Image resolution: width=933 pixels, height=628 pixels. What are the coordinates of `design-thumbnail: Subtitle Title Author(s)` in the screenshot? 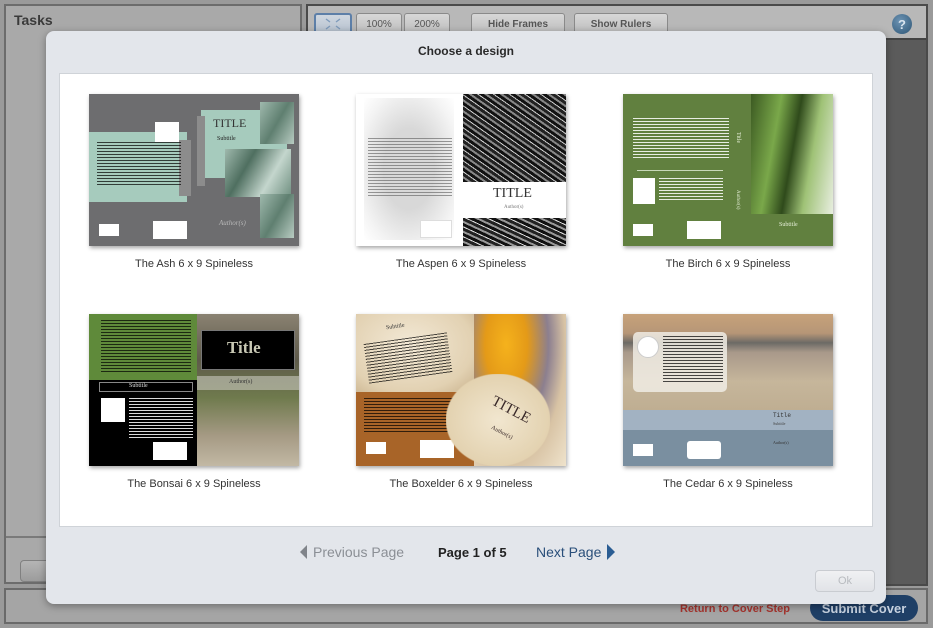 It's located at (194, 390).